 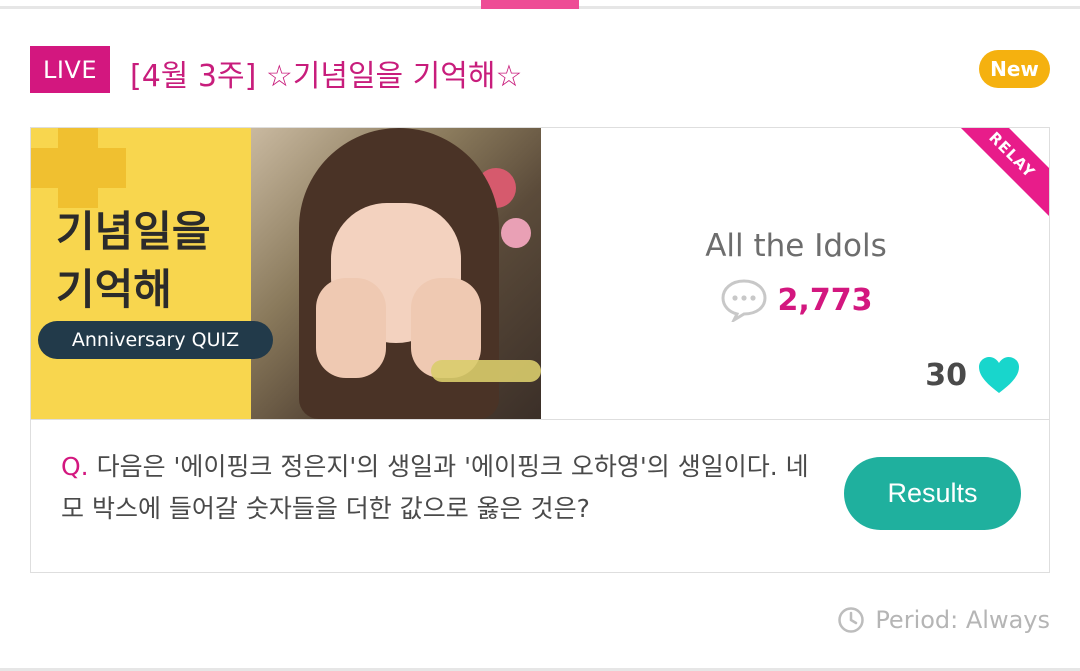 I want to click on like-count: 30, so click(x=946, y=375).